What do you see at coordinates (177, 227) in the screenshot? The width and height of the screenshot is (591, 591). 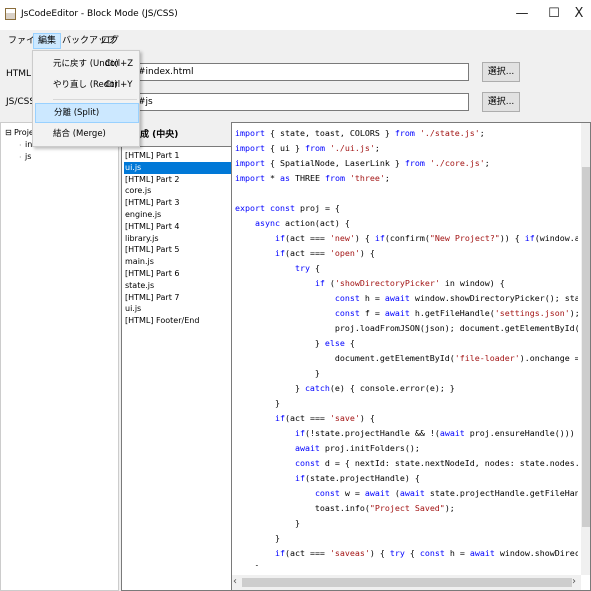 I see `parts-list-item: [HTML] Part 4` at bounding box center [177, 227].